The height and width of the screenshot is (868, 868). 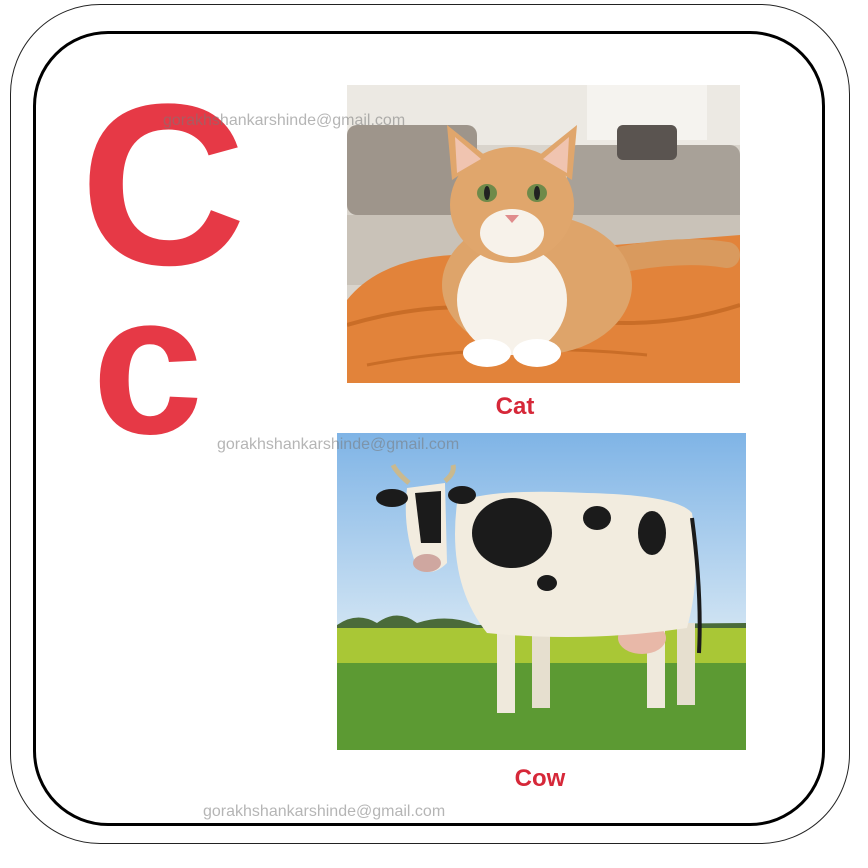 I want to click on lowercase-letter: c, so click(x=148, y=364).